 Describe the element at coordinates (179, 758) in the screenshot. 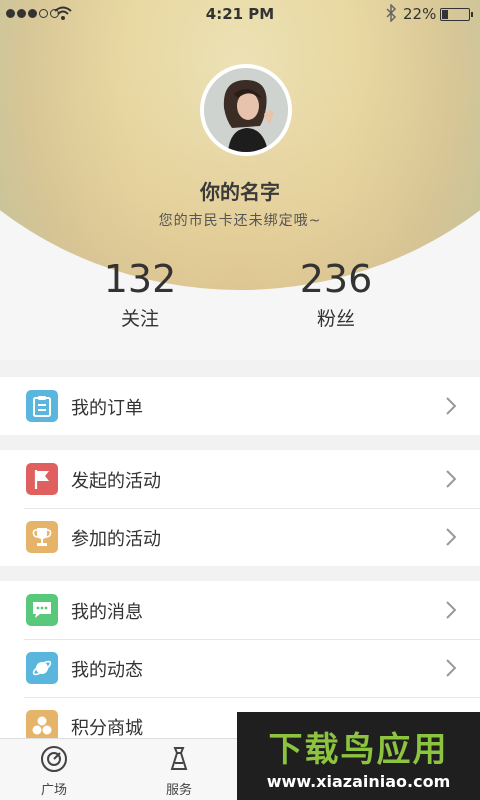

I see `service-icon` at that location.